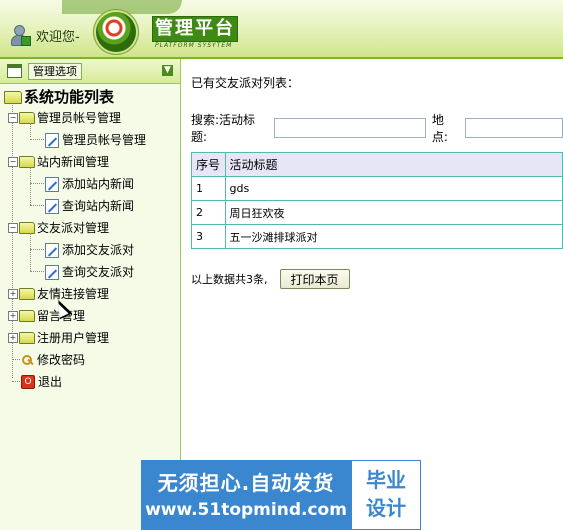 The width and height of the screenshot is (563, 530). Describe the element at coordinates (28, 382) in the screenshot. I see `logout-icon: O` at that location.